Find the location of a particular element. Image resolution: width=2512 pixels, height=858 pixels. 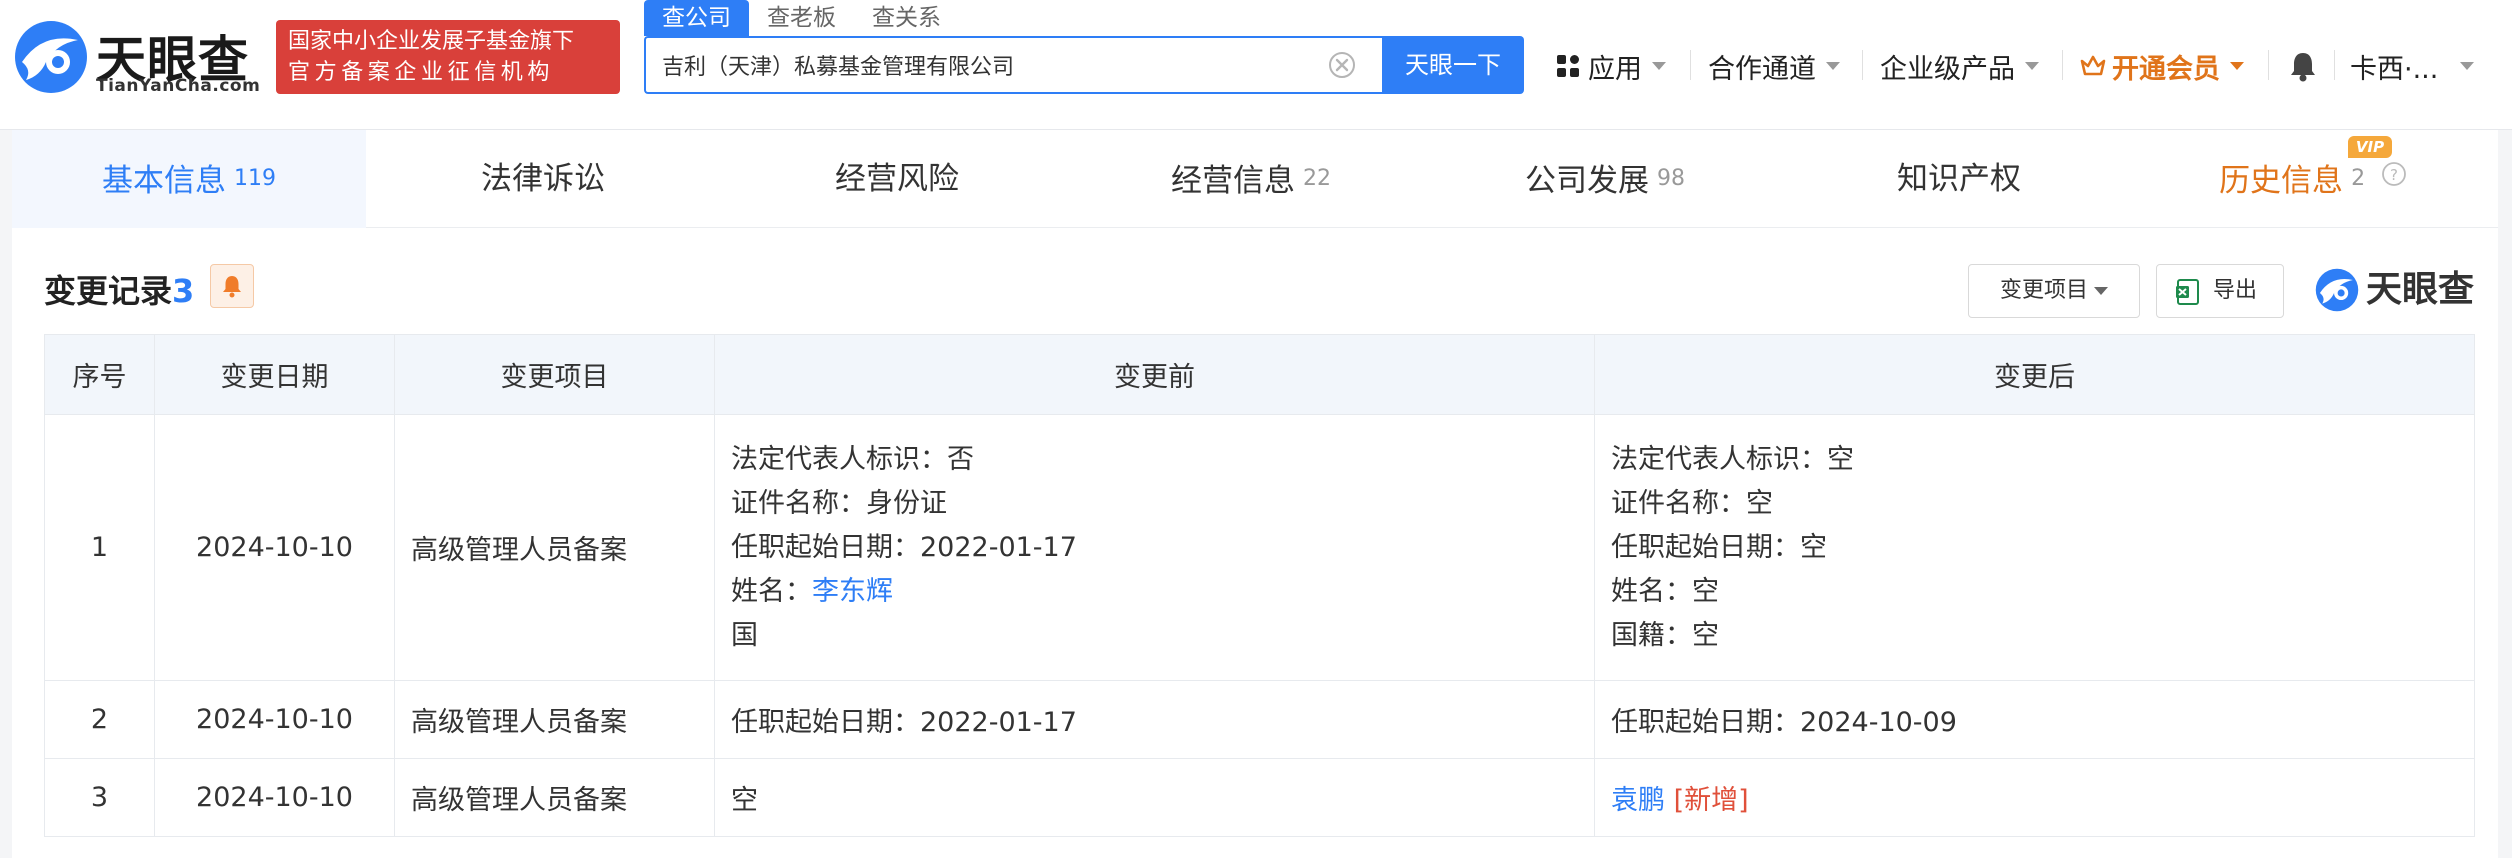

tab-company-development: 公司发展 98 is located at coordinates (1605, 179).